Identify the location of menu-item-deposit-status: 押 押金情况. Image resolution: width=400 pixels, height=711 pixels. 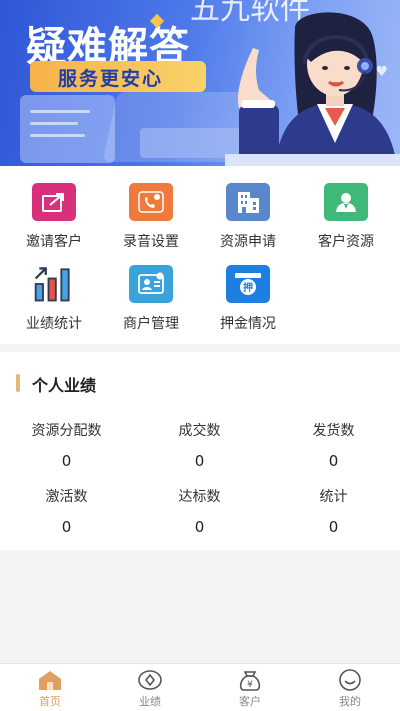
(248, 299).